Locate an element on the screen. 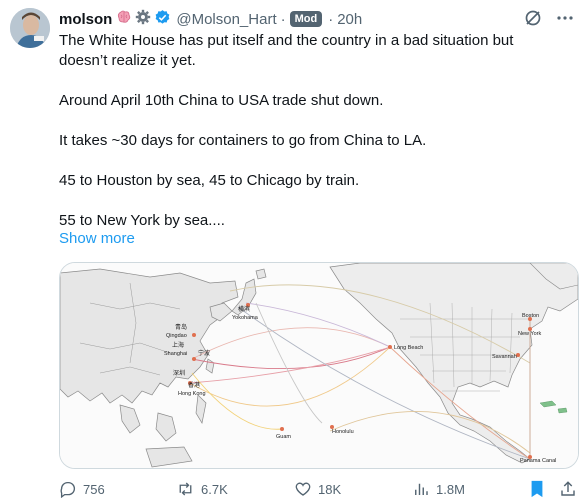 The height and width of the screenshot is (504, 582). map-label-newyork: New York is located at coordinates (529, 334).